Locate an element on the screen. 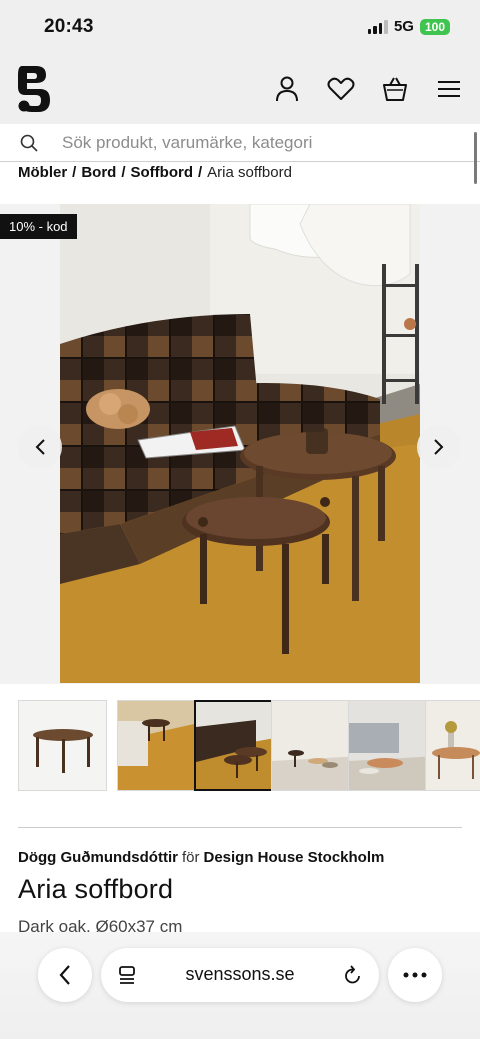  thumbnail-strip is located at coordinates (240, 746).